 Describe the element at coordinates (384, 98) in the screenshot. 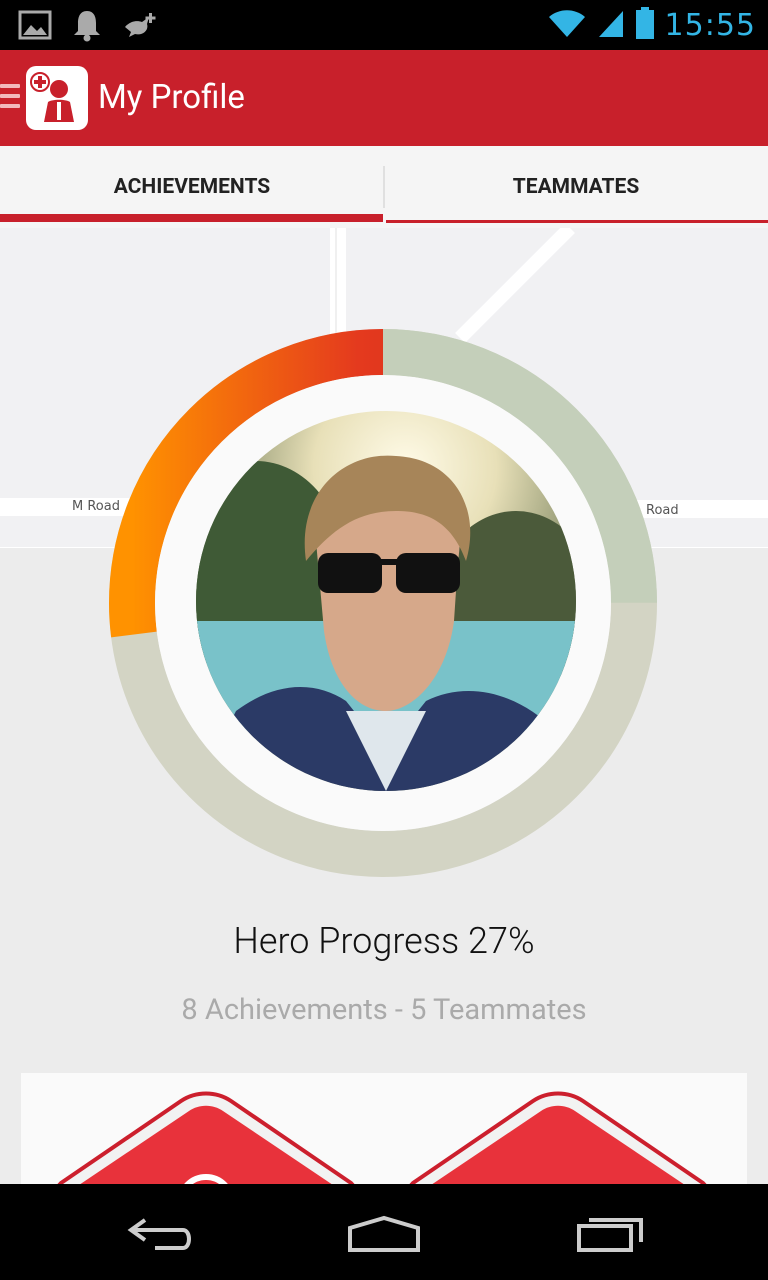

I see `action-bar: My Profile` at that location.